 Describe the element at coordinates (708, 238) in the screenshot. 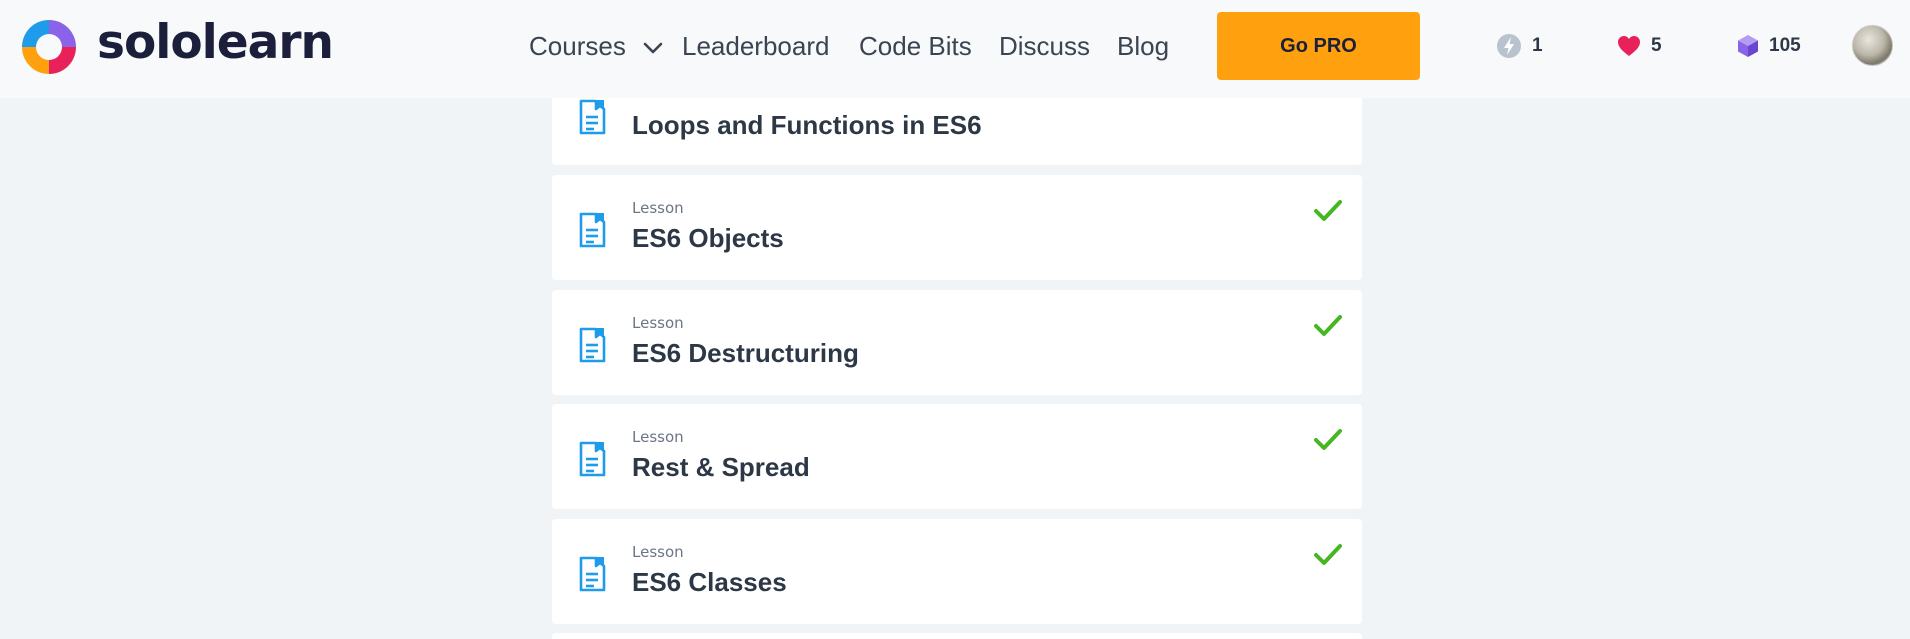

I see `lesson-title: ES6 Objects` at that location.